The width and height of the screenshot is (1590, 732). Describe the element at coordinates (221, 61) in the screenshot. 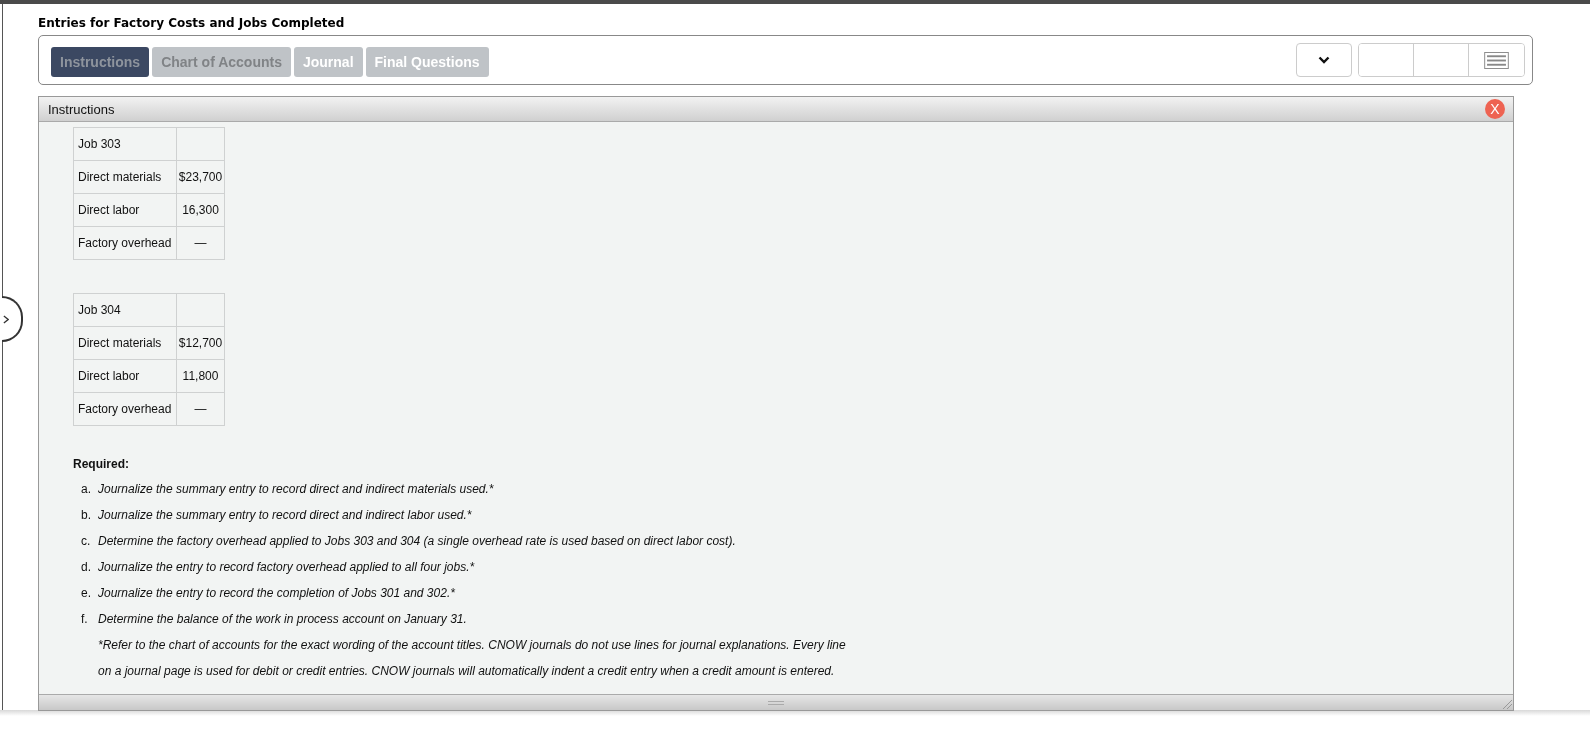

I see `tab: Chart of Accounts` at that location.